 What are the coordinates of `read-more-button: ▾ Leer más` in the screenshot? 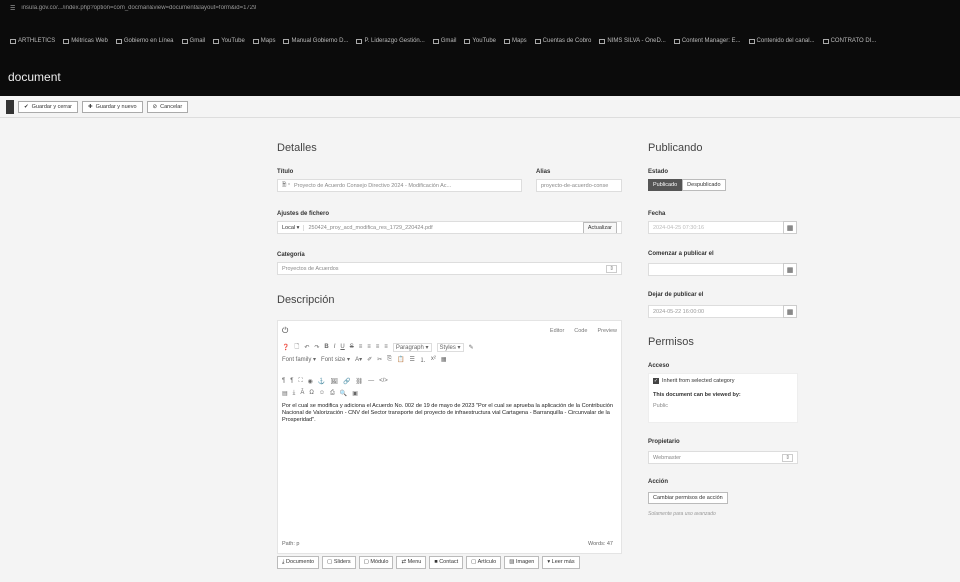 It's located at (561, 562).